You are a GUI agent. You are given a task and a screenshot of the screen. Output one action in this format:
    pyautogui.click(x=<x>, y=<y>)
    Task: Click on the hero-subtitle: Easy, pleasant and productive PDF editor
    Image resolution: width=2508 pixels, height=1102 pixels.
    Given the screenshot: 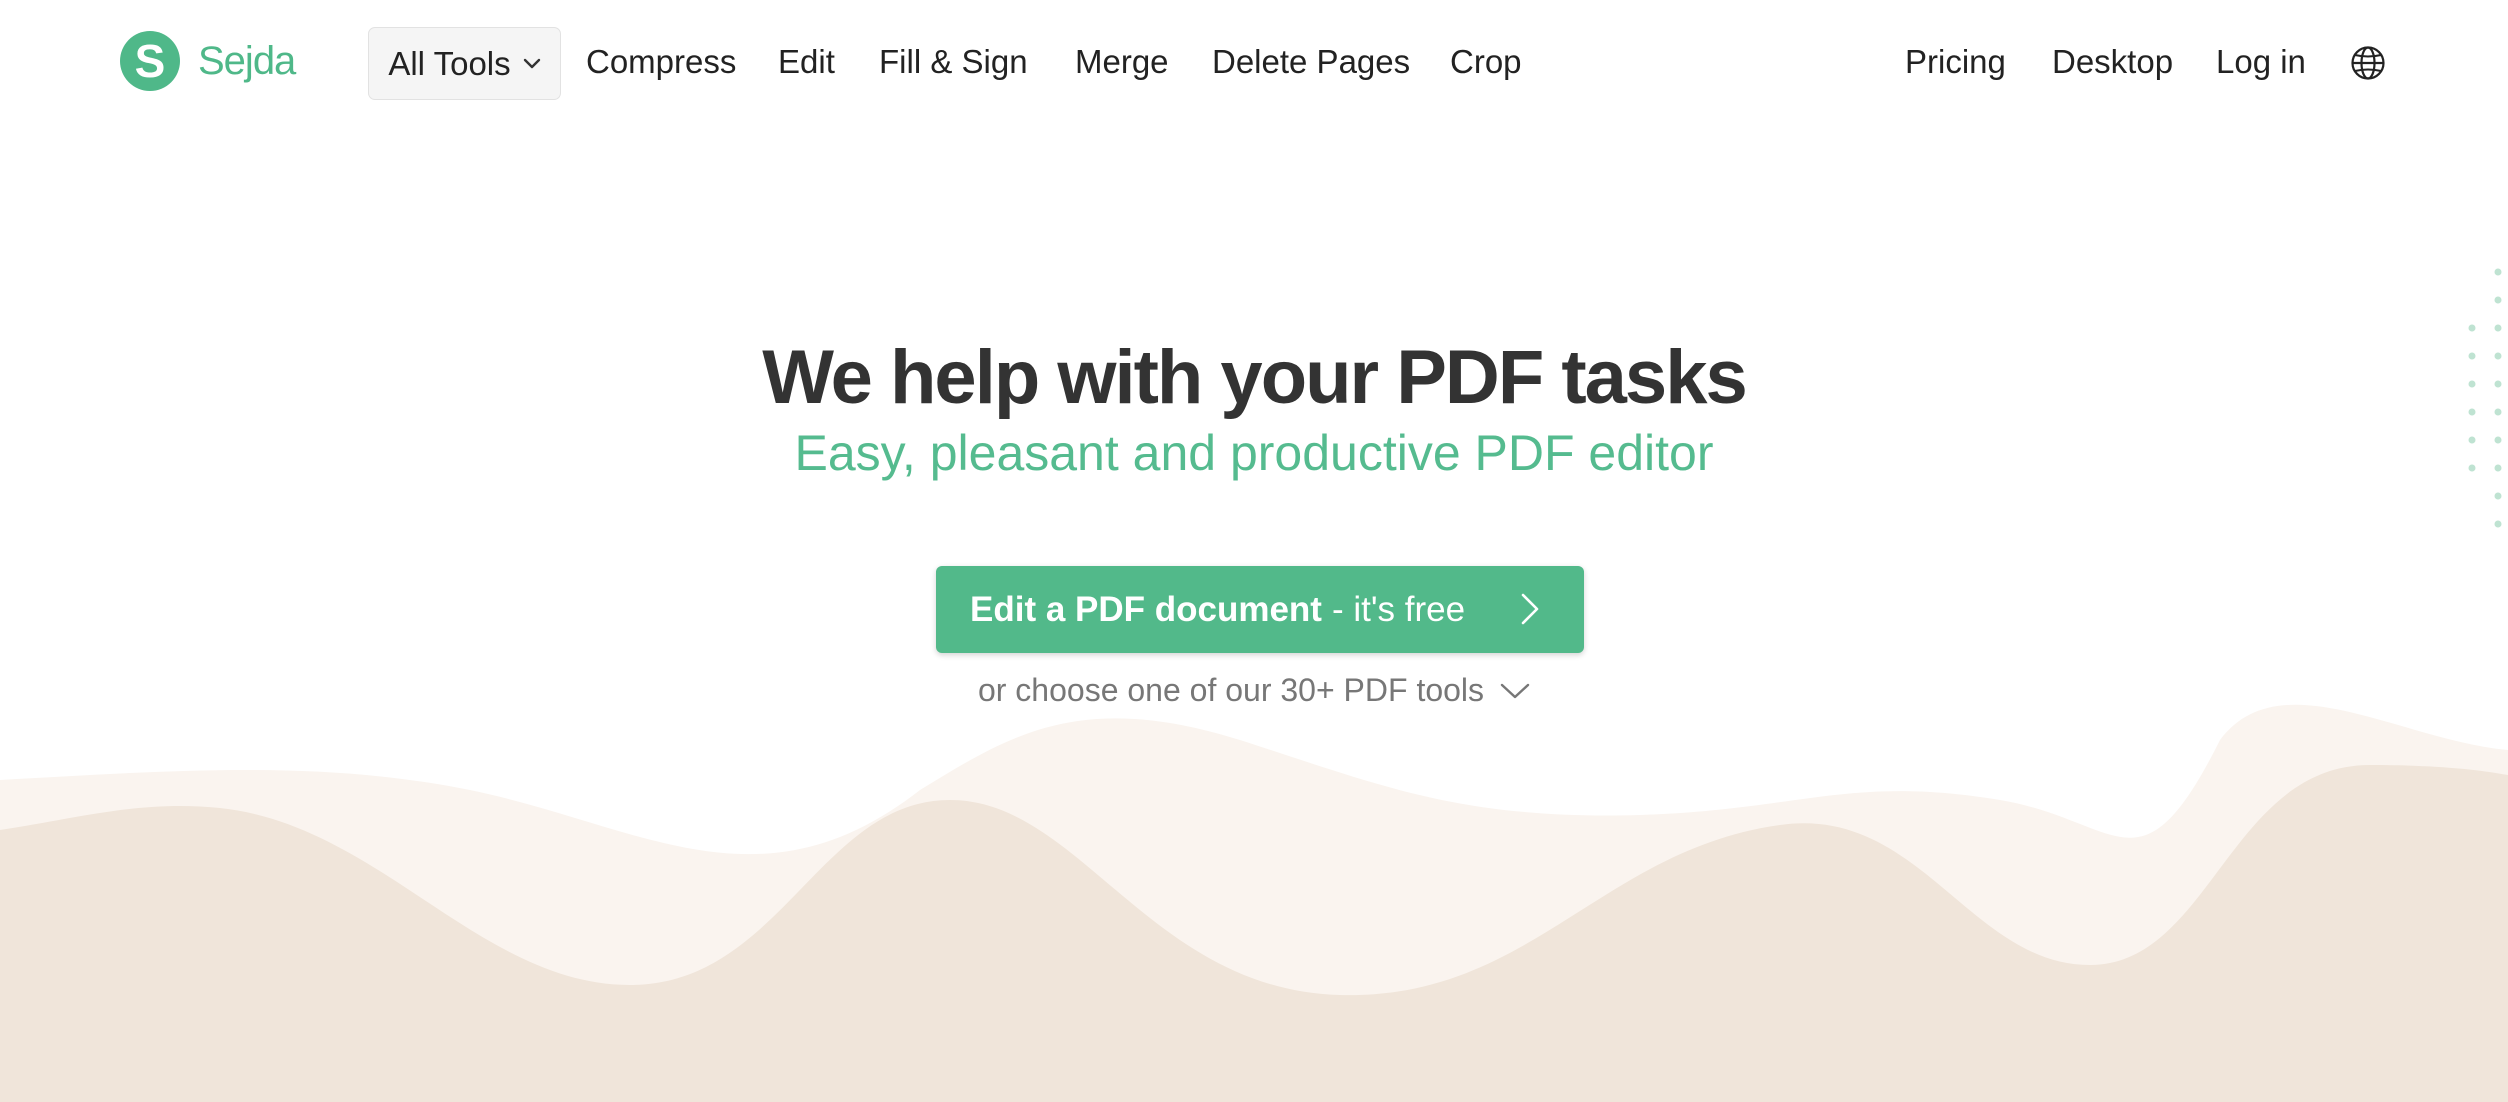 What is the action you would take?
    pyautogui.click(x=1254, y=453)
    